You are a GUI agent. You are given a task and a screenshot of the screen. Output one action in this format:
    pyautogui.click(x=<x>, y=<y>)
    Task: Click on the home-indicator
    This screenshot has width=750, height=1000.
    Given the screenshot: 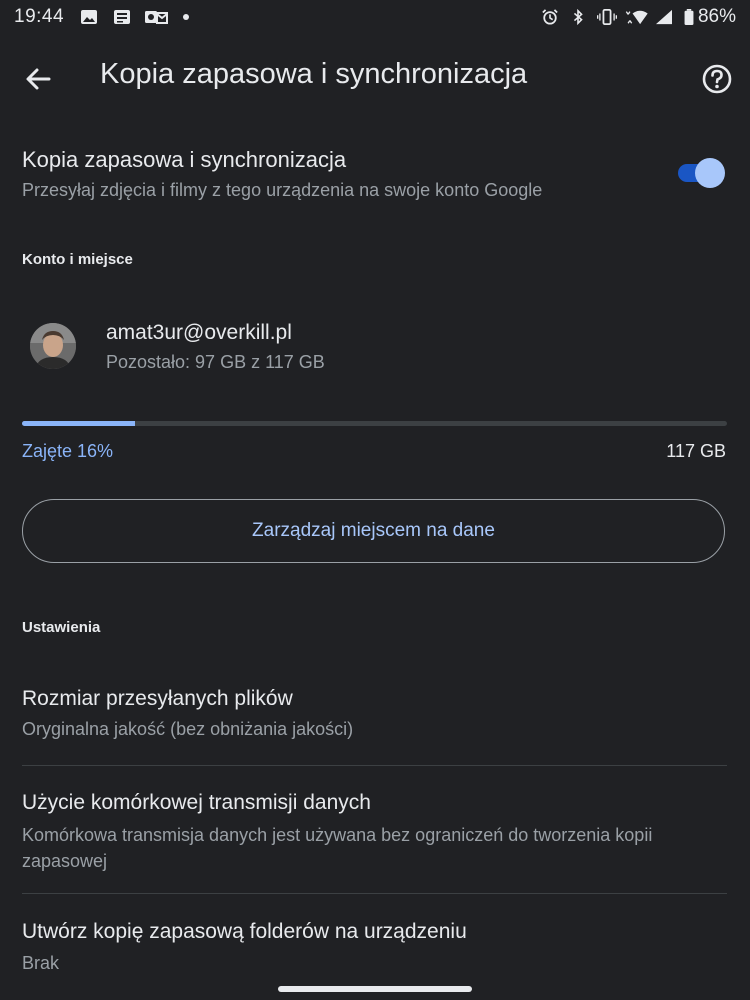 What is the action you would take?
    pyautogui.click(x=375, y=989)
    